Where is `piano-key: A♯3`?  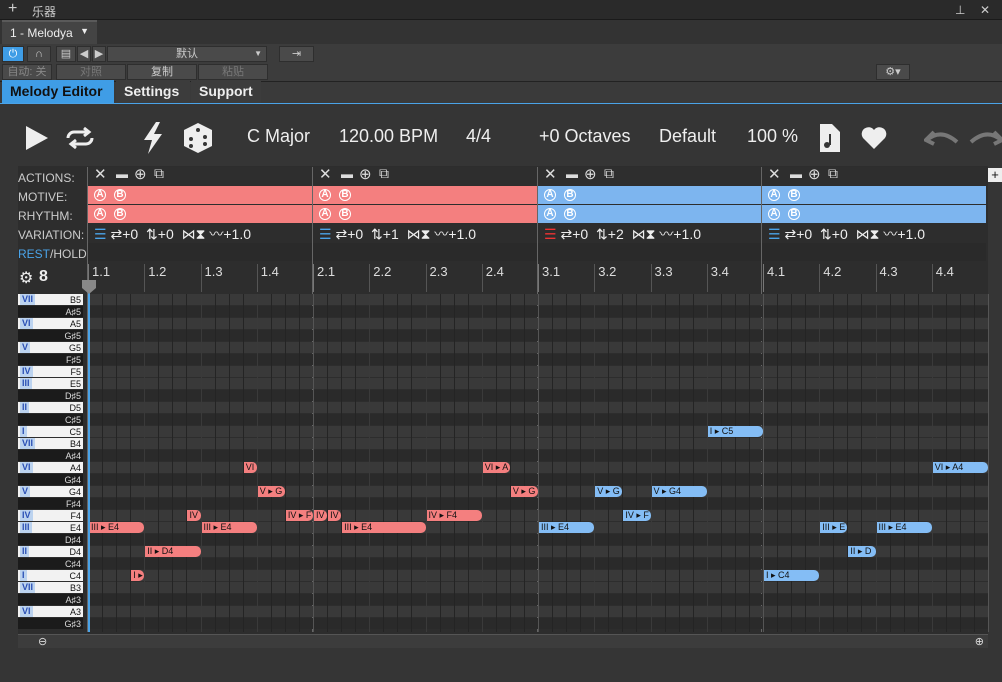 piano-key: A♯3 is located at coordinates (50, 599).